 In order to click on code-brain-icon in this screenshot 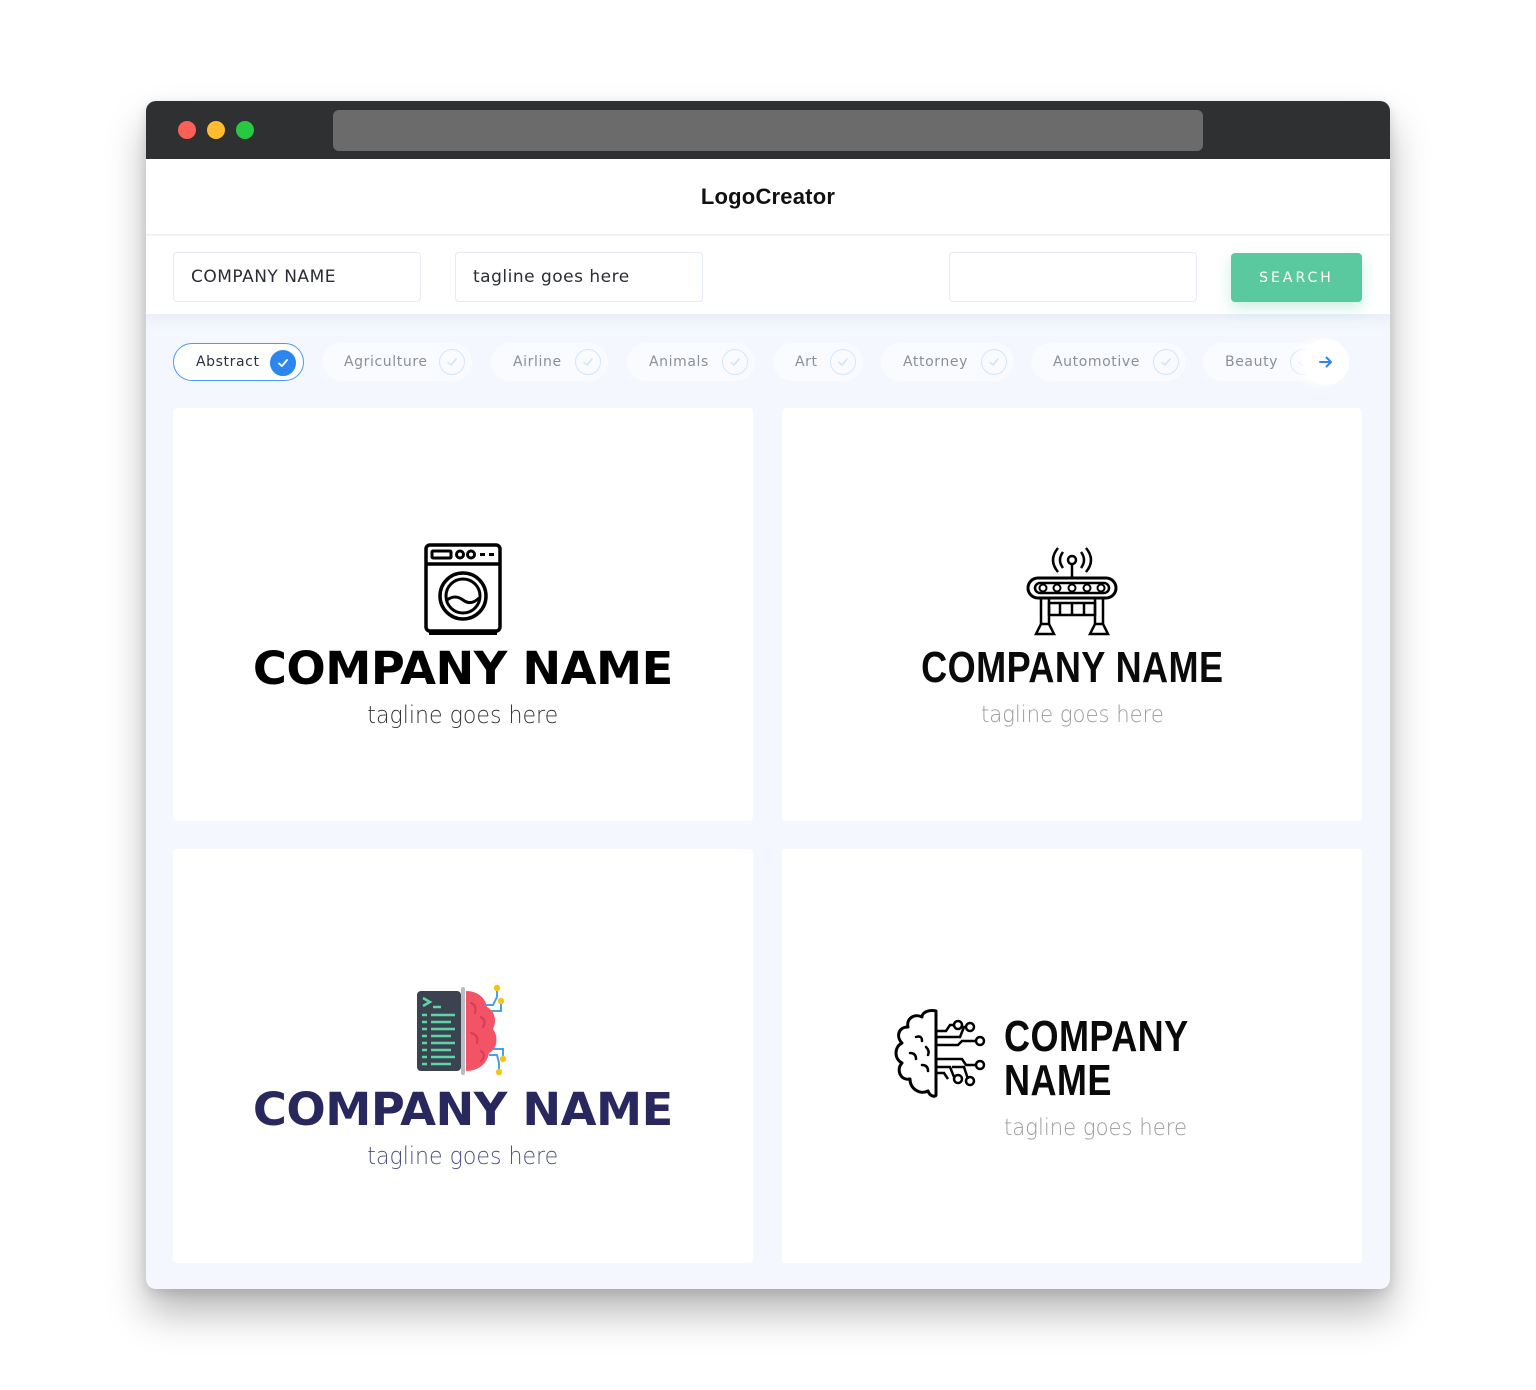, I will do `click(462, 1030)`.